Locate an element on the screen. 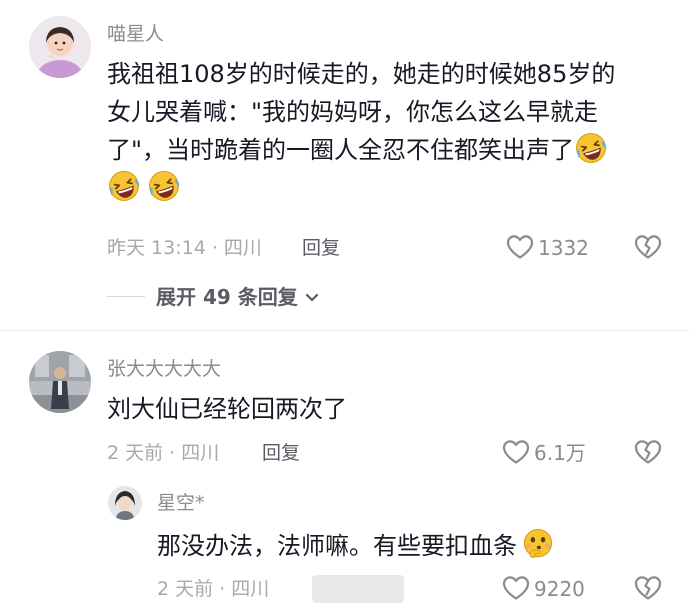 The height and width of the screenshot is (614, 690). watermark is located at coordinates (358, 589).